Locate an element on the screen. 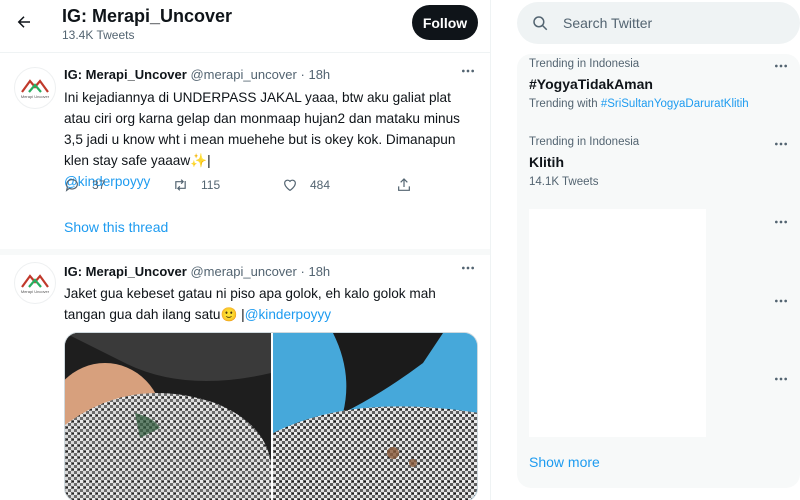 The height and width of the screenshot is (500, 800). photo-left-image is located at coordinates (168, 416).